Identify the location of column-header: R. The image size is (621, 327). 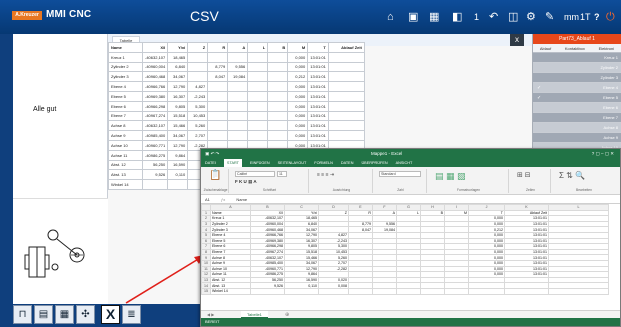
(218, 47).